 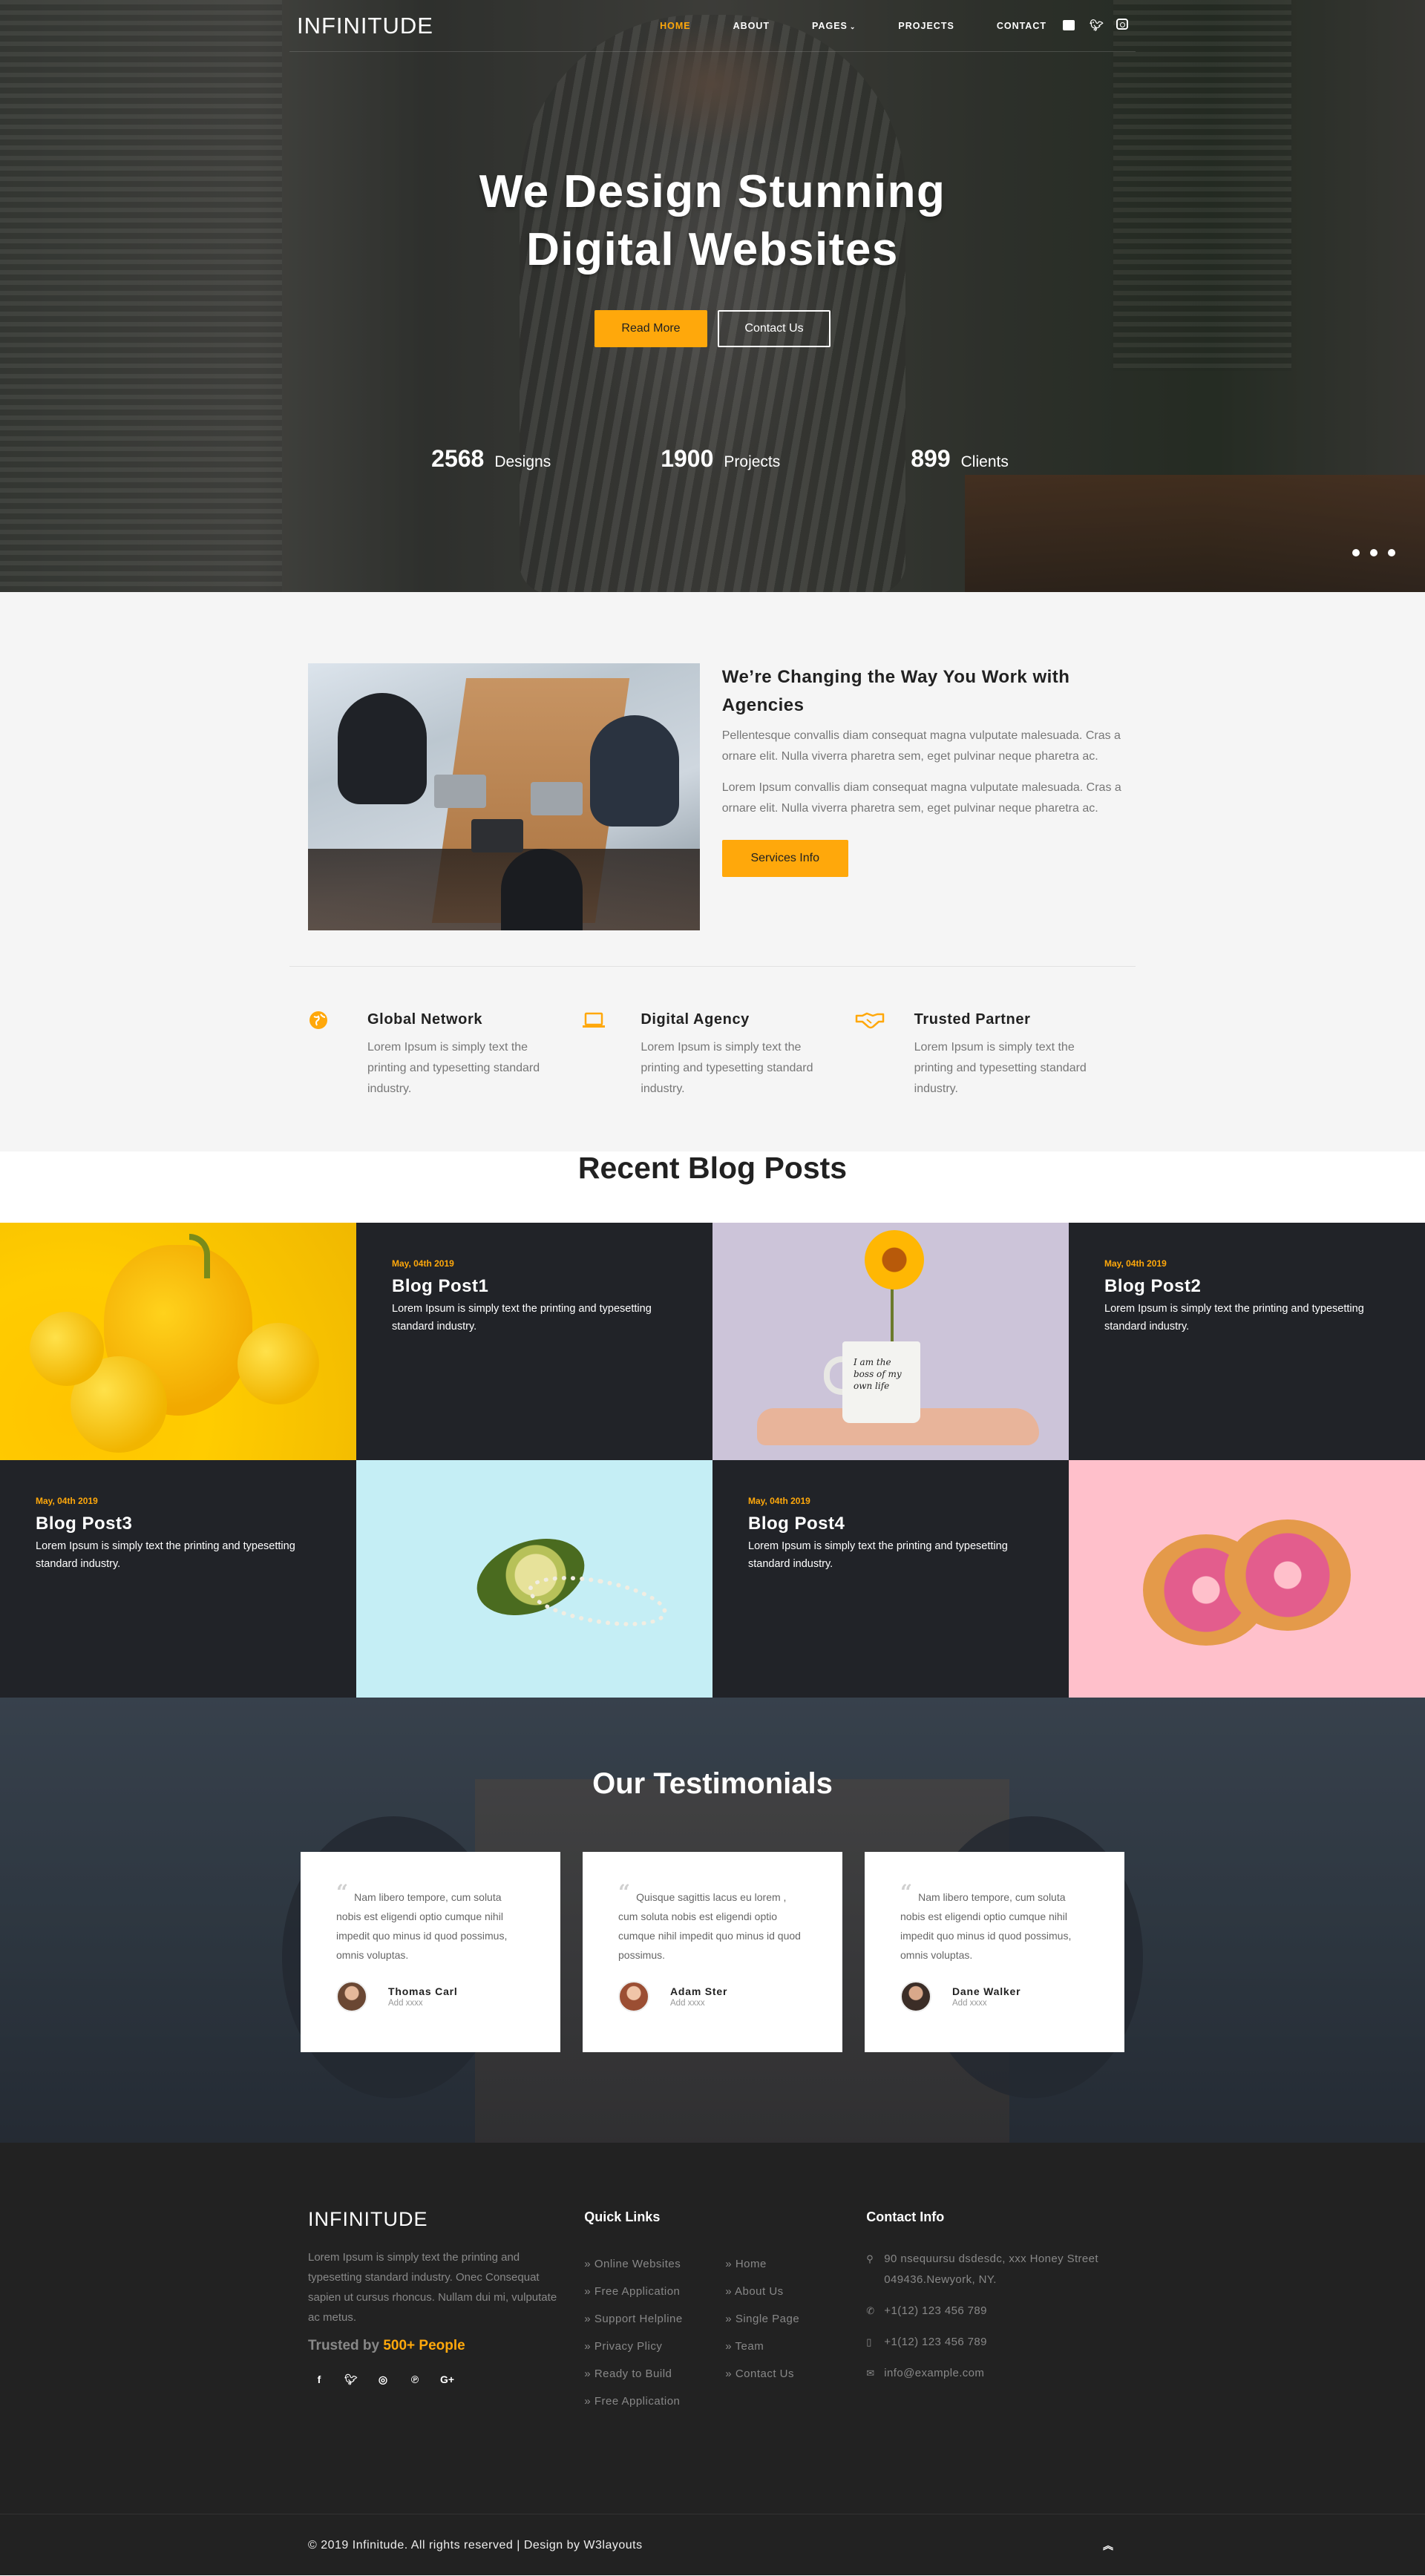 I want to click on footer-link: Support Helpline, so click(x=654, y=2319).